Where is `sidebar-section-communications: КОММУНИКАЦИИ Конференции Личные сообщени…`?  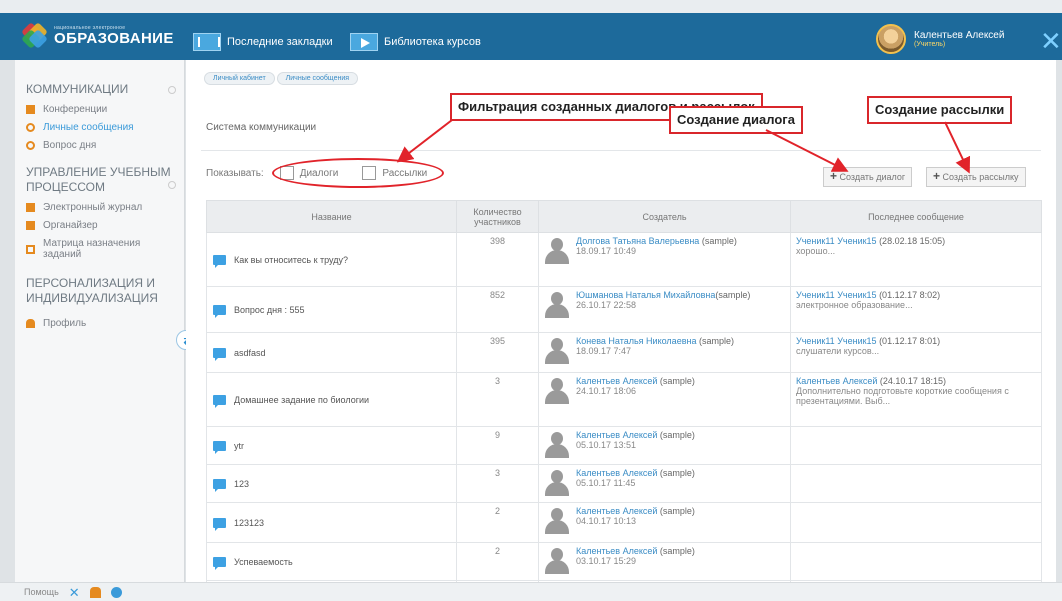 sidebar-section-communications: КОММУНИКАЦИИ Конференции Личные сообщени… is located at coordinates (99, 116).